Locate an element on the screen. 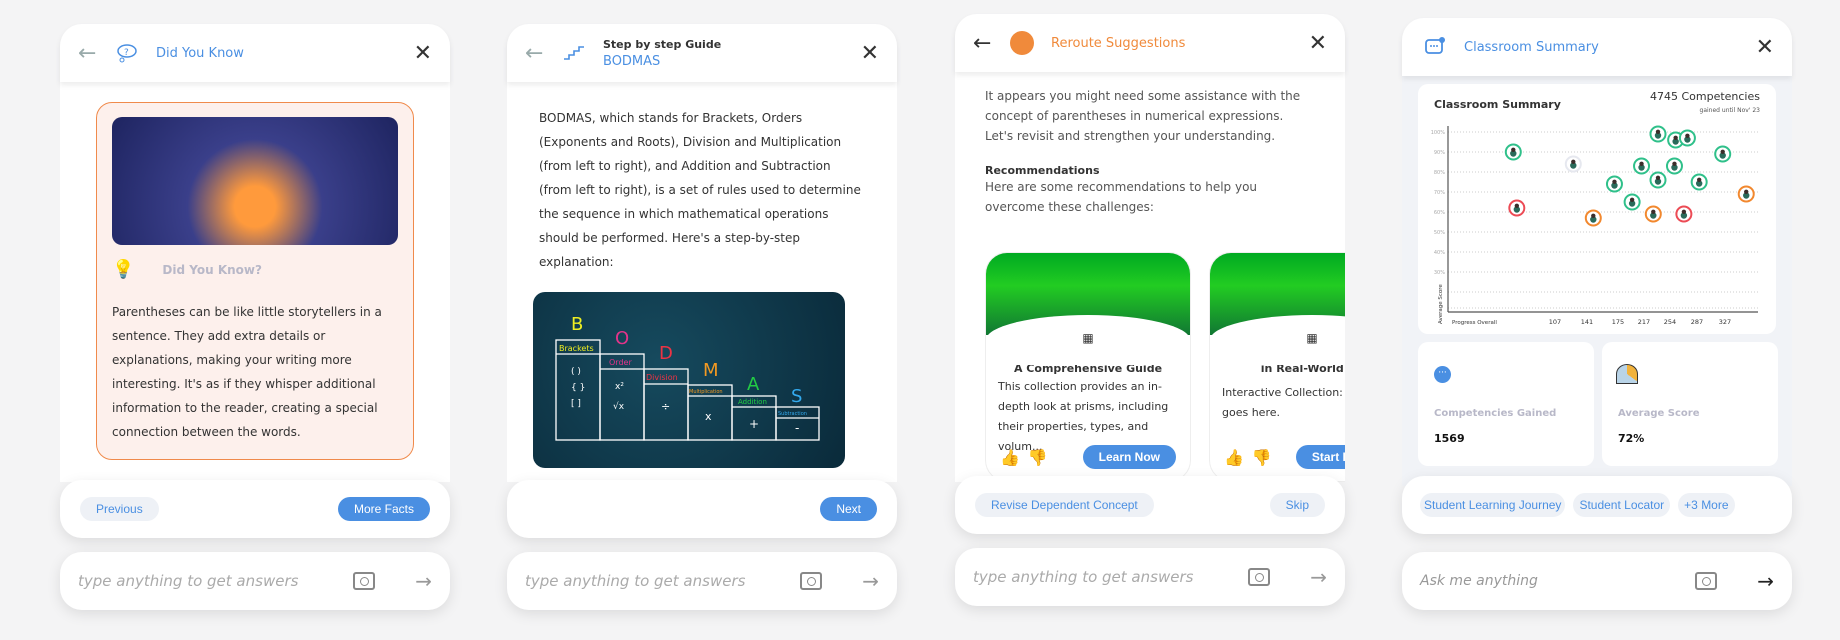 The image size is (1840, 640). chip-more: +3 More is located at coordinates (1706, 505).